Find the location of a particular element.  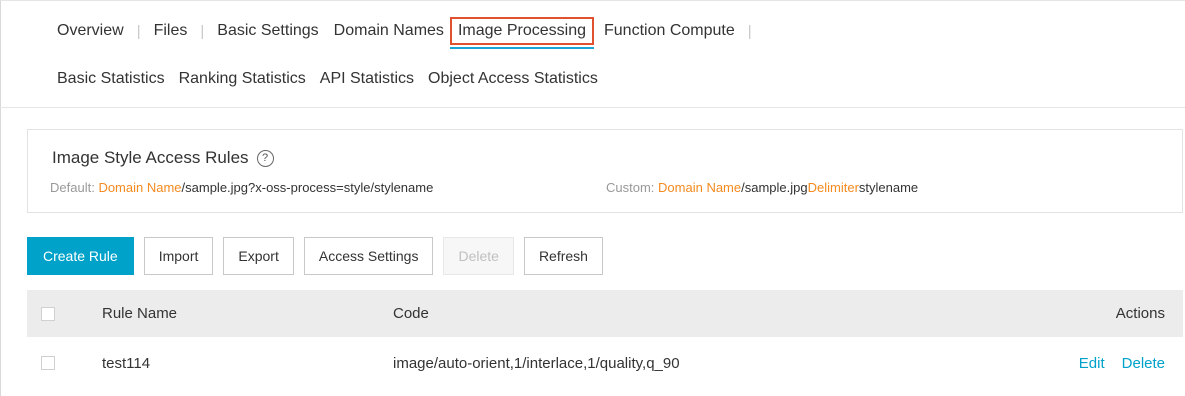

tab-files: Files is located at coordinates (171, 31).